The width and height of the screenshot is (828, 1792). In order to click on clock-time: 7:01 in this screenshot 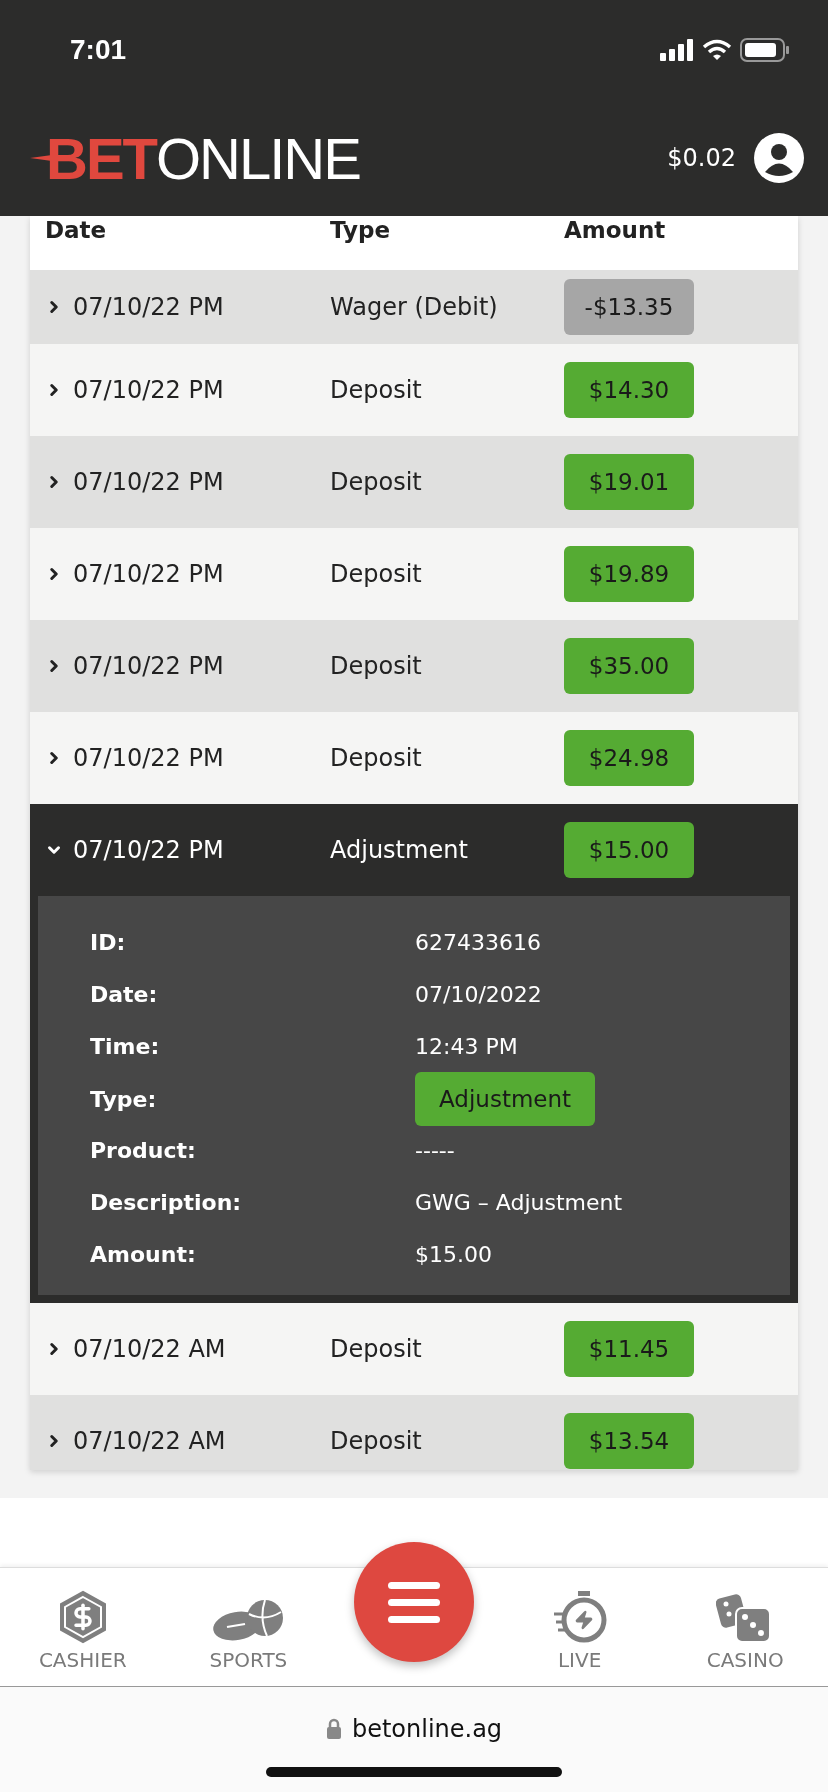, I will do `click(98, 50)`.